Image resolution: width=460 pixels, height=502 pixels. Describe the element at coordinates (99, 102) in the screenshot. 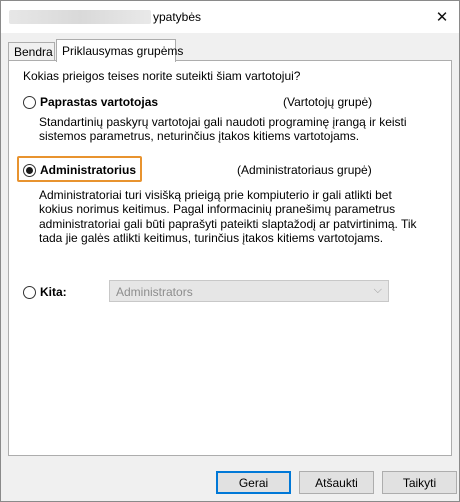

I see `standard-user-label: Paprastas vartotojas` at that location.